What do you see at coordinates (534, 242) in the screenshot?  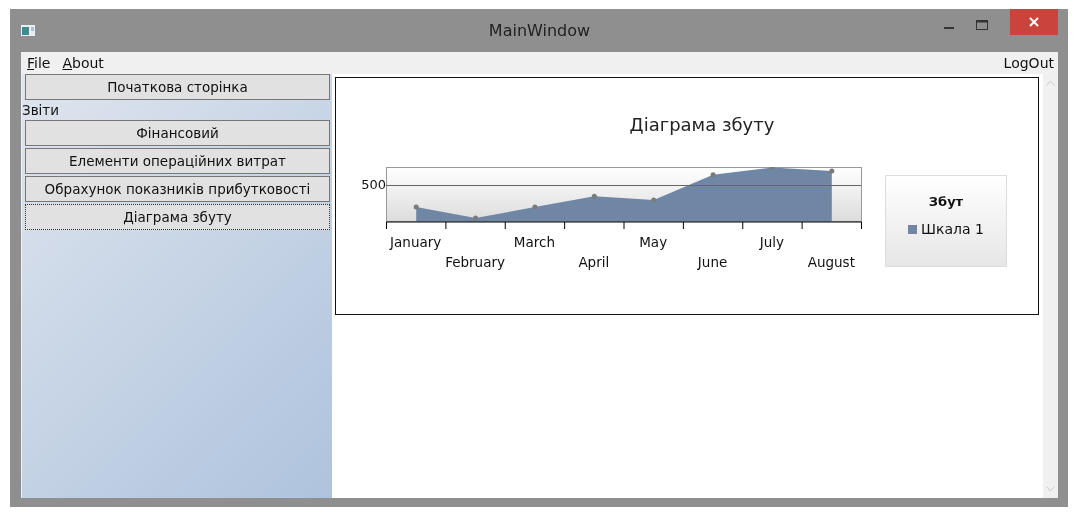 I see `axis-label: March` at bounding box center [534, 242].